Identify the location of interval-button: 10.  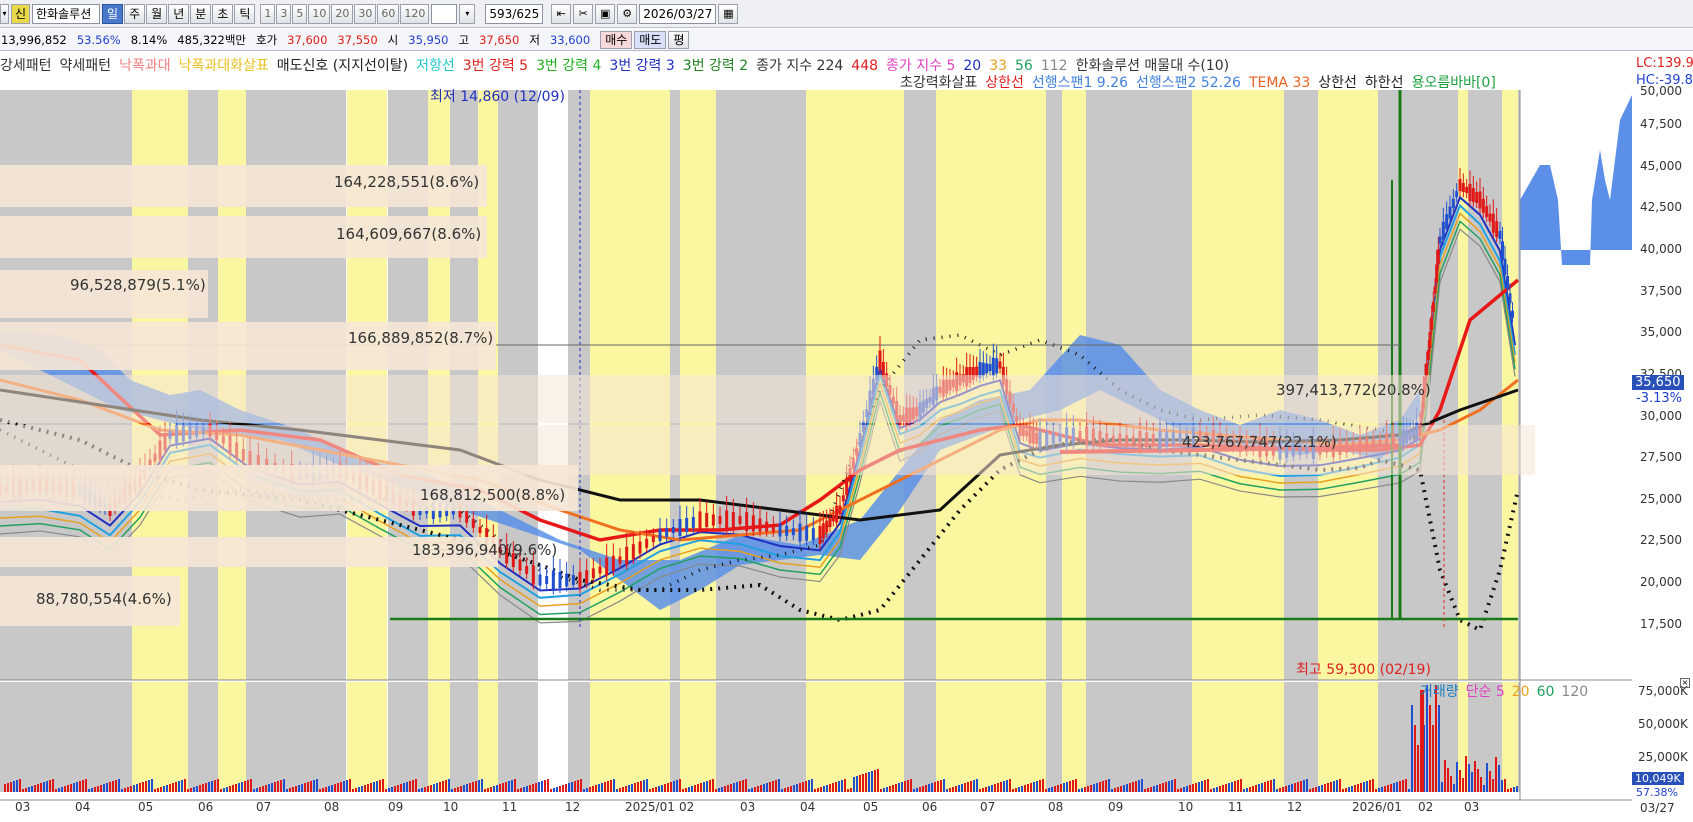
(319, 13).